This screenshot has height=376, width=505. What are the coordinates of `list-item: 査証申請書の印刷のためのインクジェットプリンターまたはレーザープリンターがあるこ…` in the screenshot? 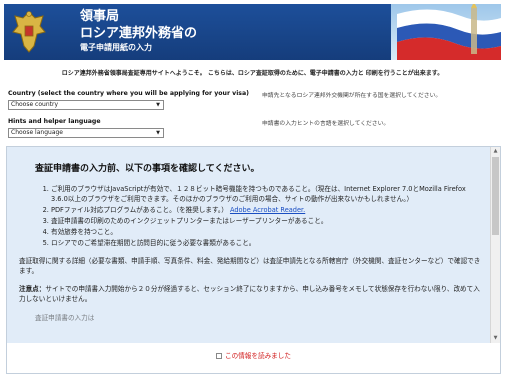 It's located at (266, 221).